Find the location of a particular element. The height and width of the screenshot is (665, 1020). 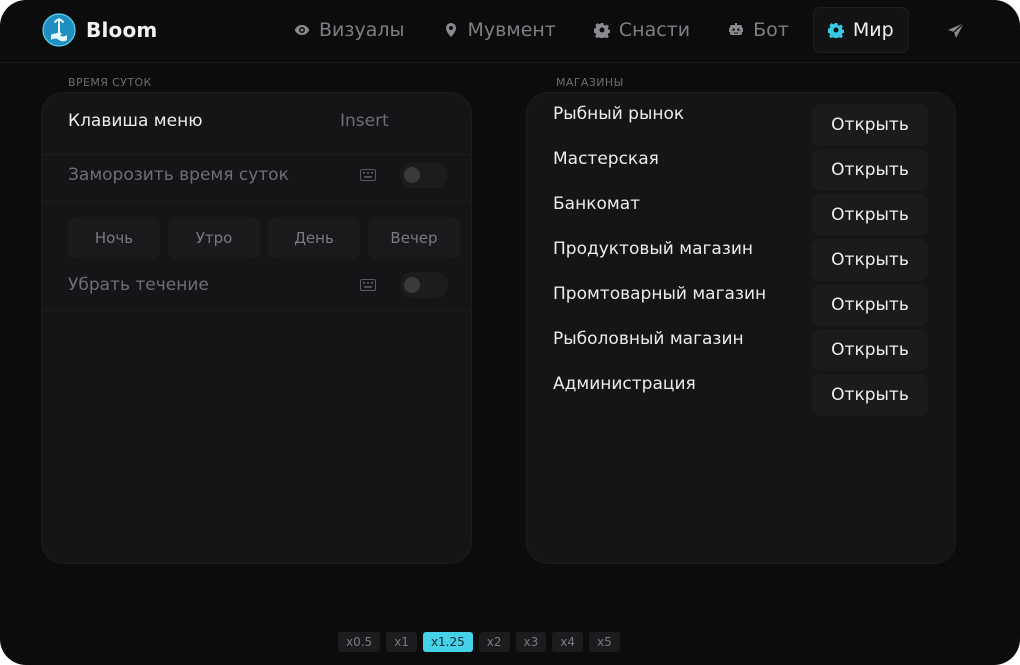

shop-label: Мастерская is located at coordinates (606, 159).